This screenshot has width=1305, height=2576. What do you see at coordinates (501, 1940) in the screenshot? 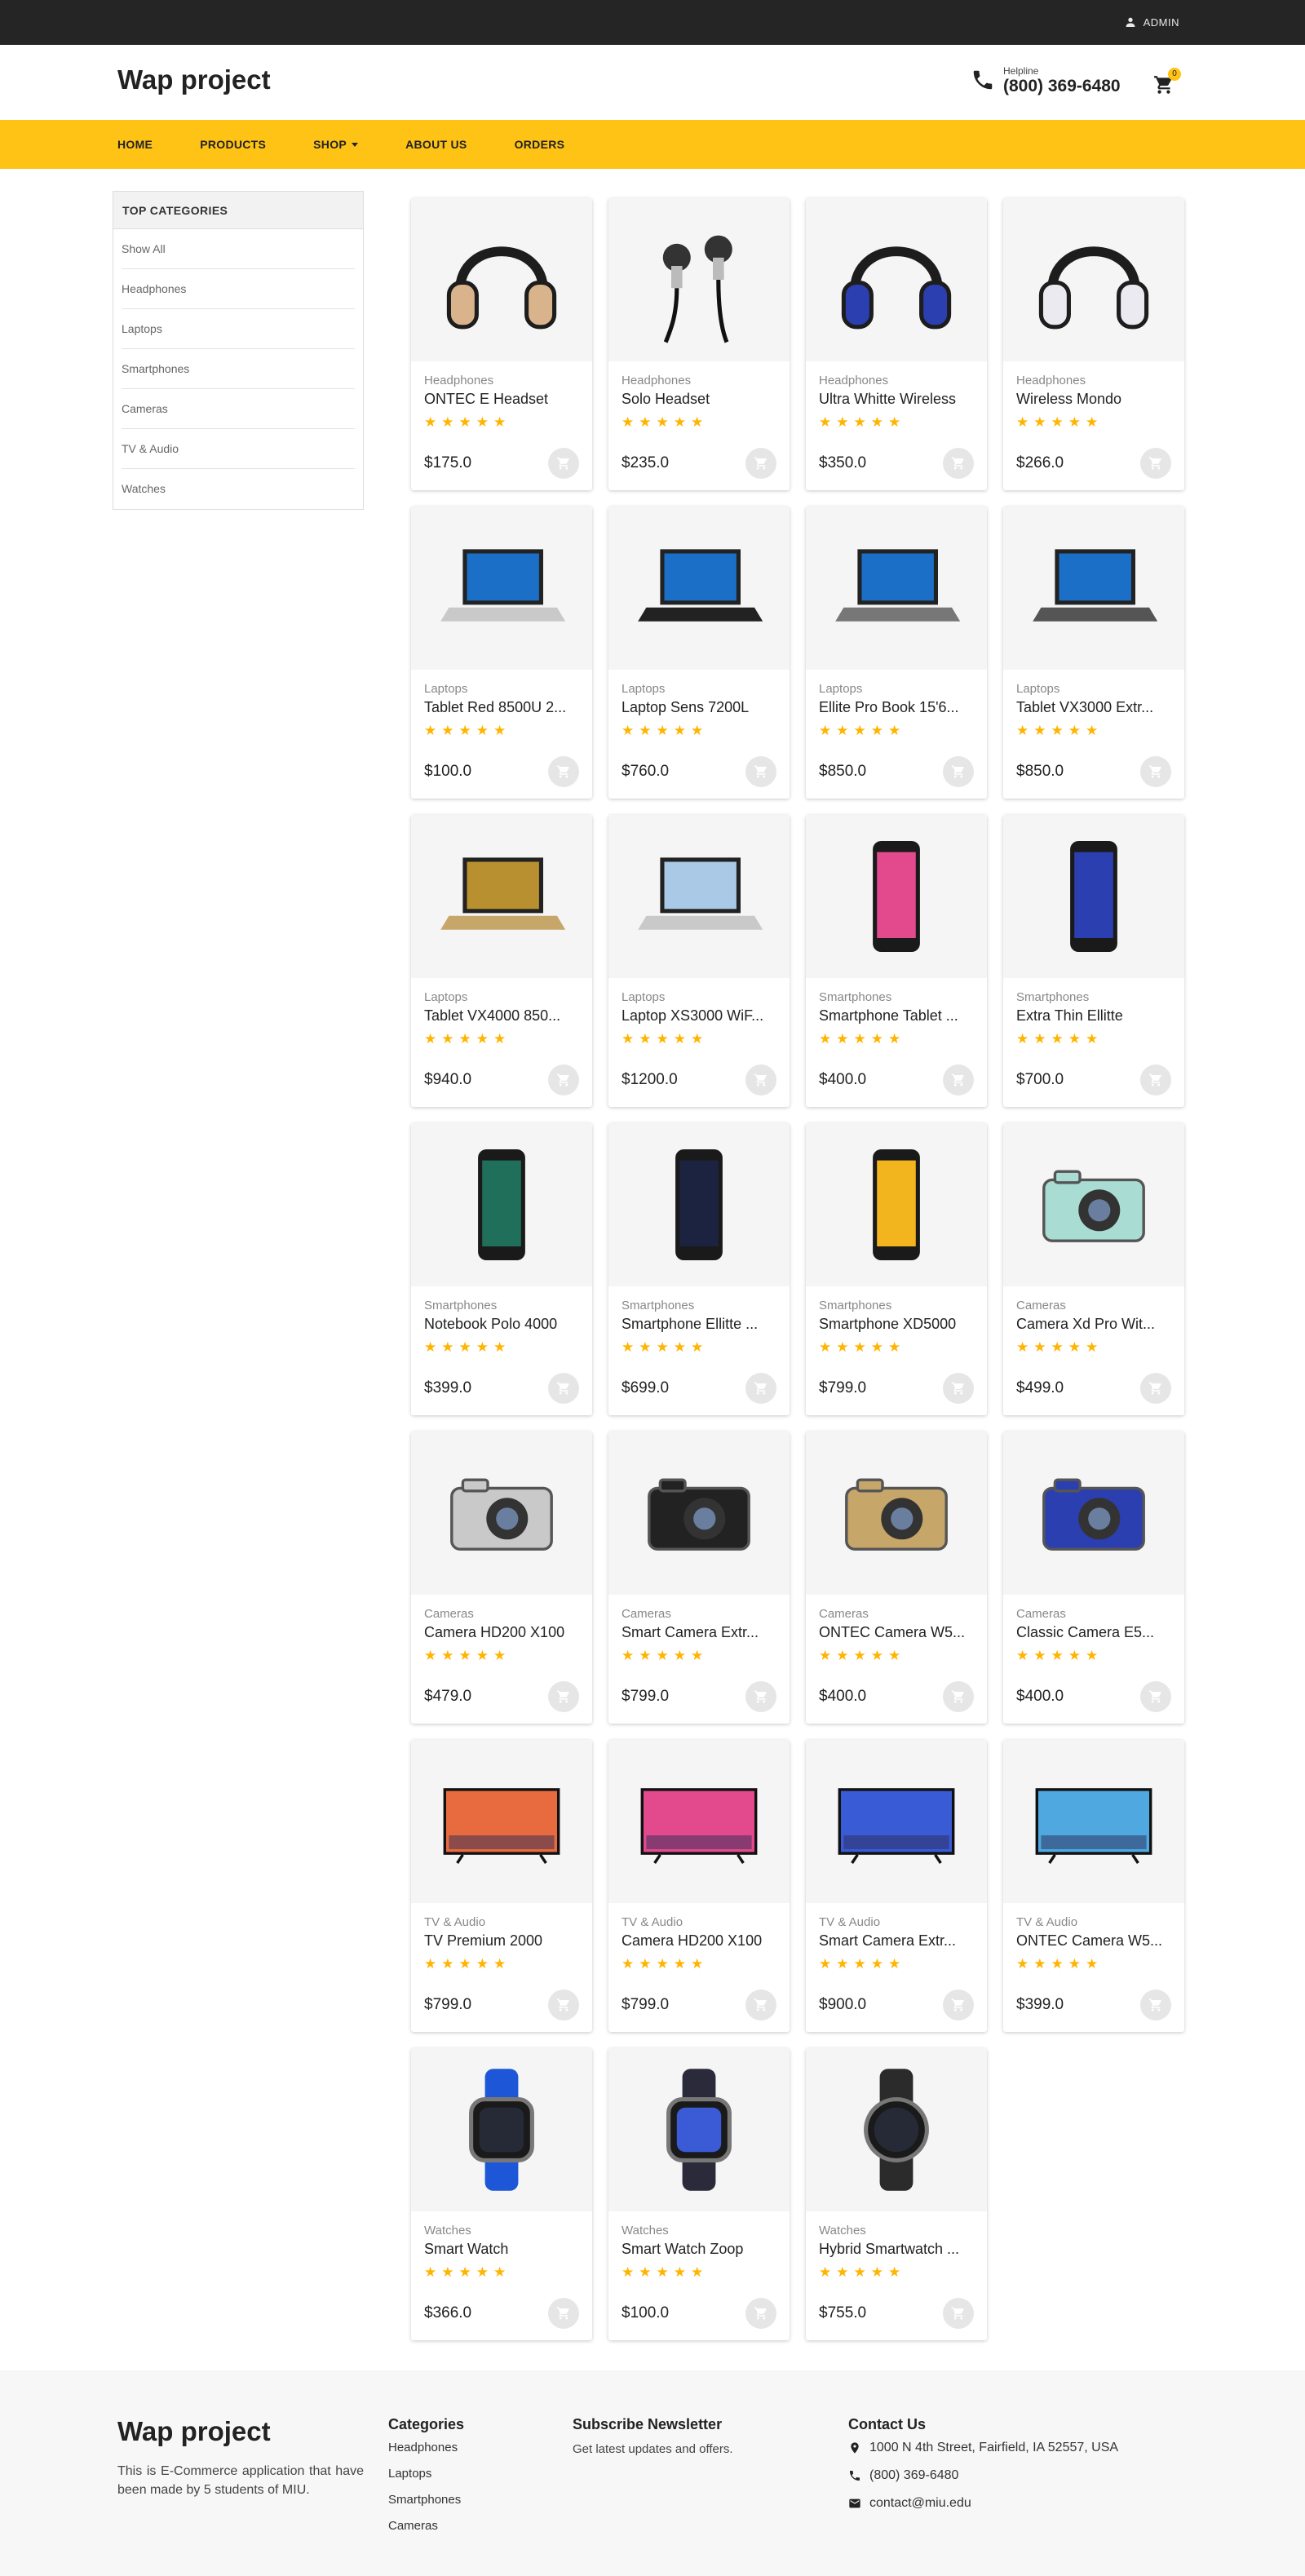
I see `product-name: TV Premium 2000` at bounding box center [501, 1940].